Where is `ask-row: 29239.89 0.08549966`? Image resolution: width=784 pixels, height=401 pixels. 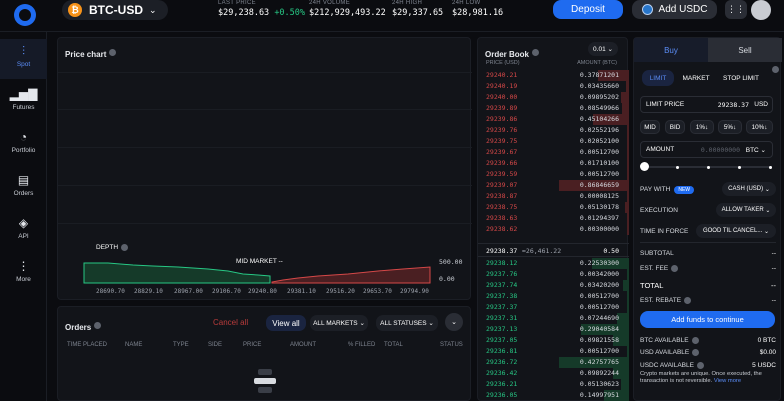
ask-row: 29239.89 0.08549966 is located at coordinates (553, 108).